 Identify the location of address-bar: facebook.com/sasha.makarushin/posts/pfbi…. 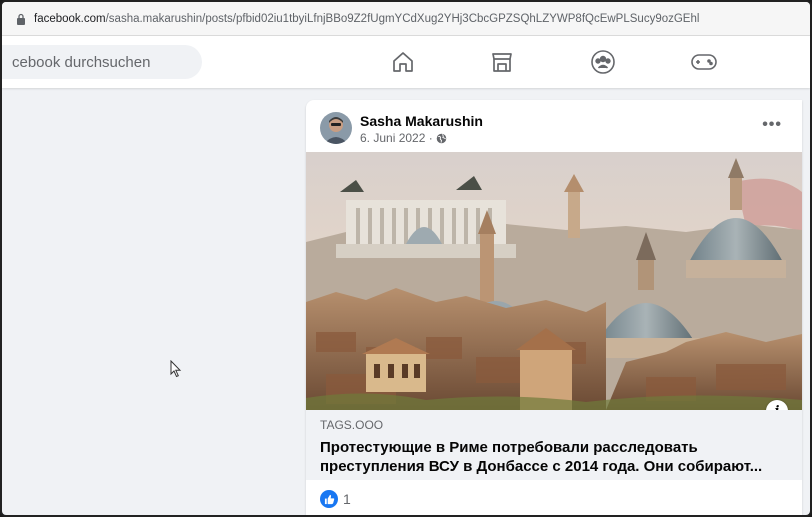
(406, 19).